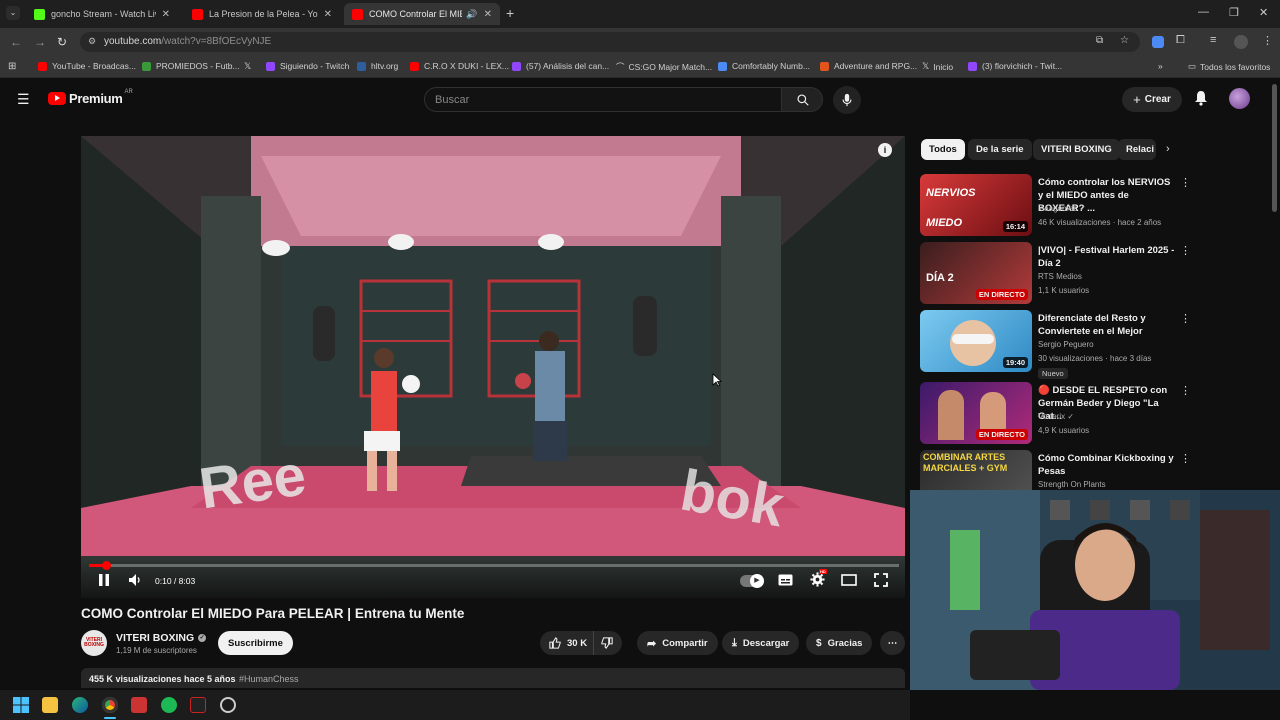 The width and height of the screenshot is (1280, 720). I want to click on video-thumbnail: COMBINAR ARTES MARCIALES + GYM, so click(976, 470).